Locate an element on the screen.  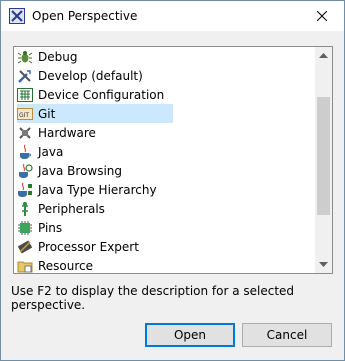
close-button is located at coordinates (321, 16).